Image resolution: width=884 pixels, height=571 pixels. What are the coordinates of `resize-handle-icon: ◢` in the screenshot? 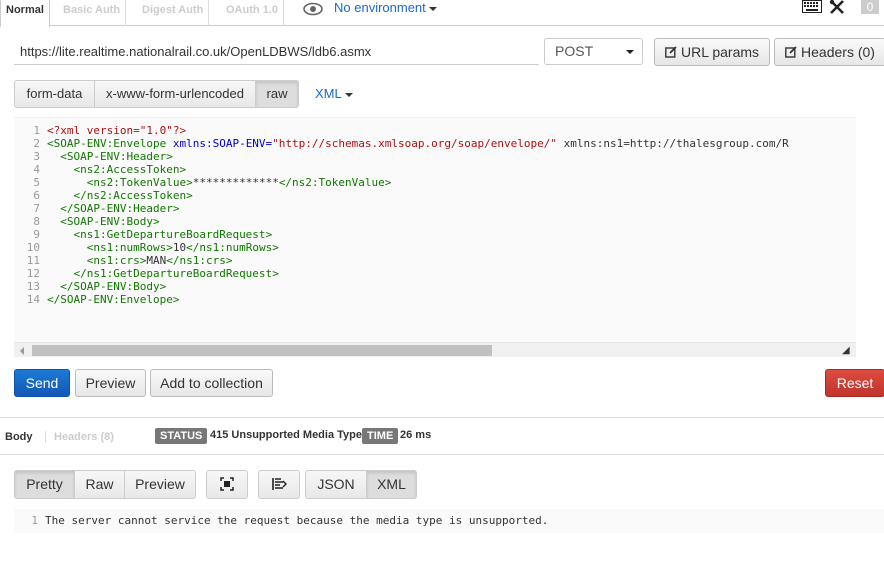 It's located at (846, 350).